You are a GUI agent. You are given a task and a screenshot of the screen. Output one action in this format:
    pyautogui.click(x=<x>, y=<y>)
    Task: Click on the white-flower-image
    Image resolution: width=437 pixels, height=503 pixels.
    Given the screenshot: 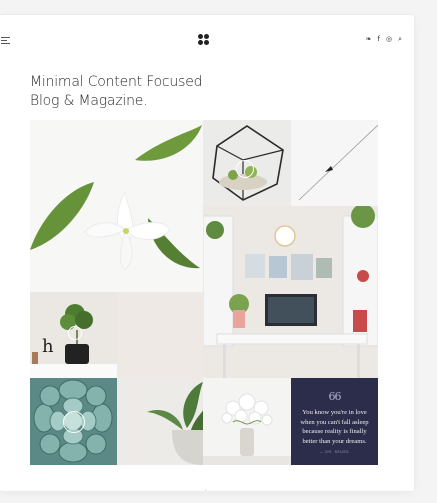 What is the action you would take?
    pyautogui.click(x=116, y=206)
    